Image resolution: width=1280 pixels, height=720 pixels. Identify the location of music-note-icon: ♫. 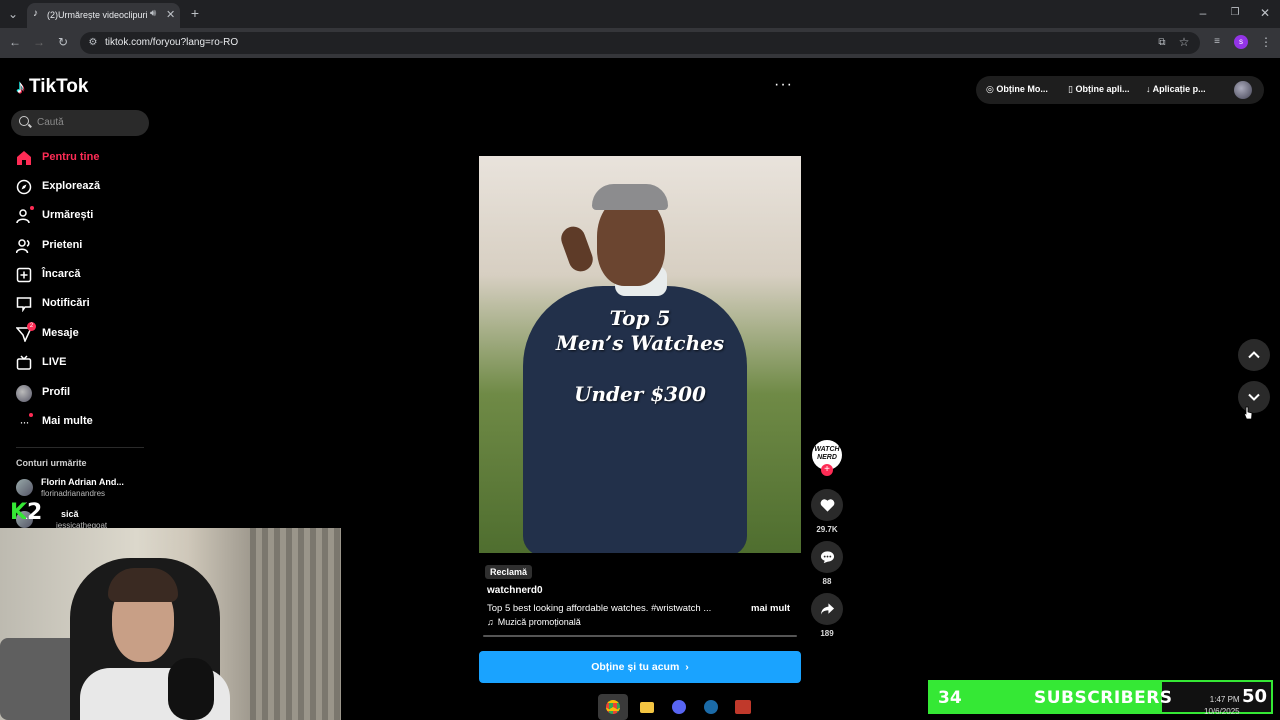
(490, 622).